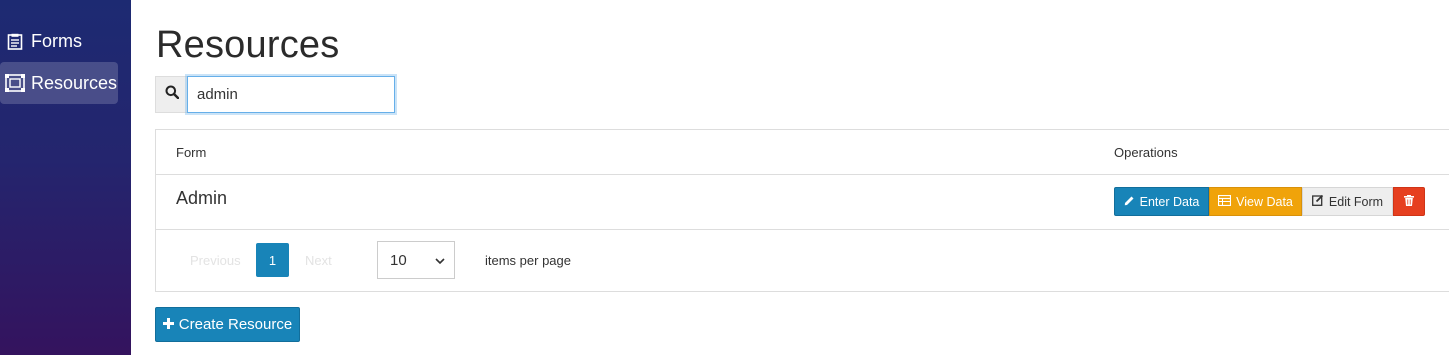 The height and width of the screenshot is (355, 1449). What do you see at coordinates (201, 198) in the screenshot?
I see `table-row-form-name: Admin` at bounding box center [201, 198].